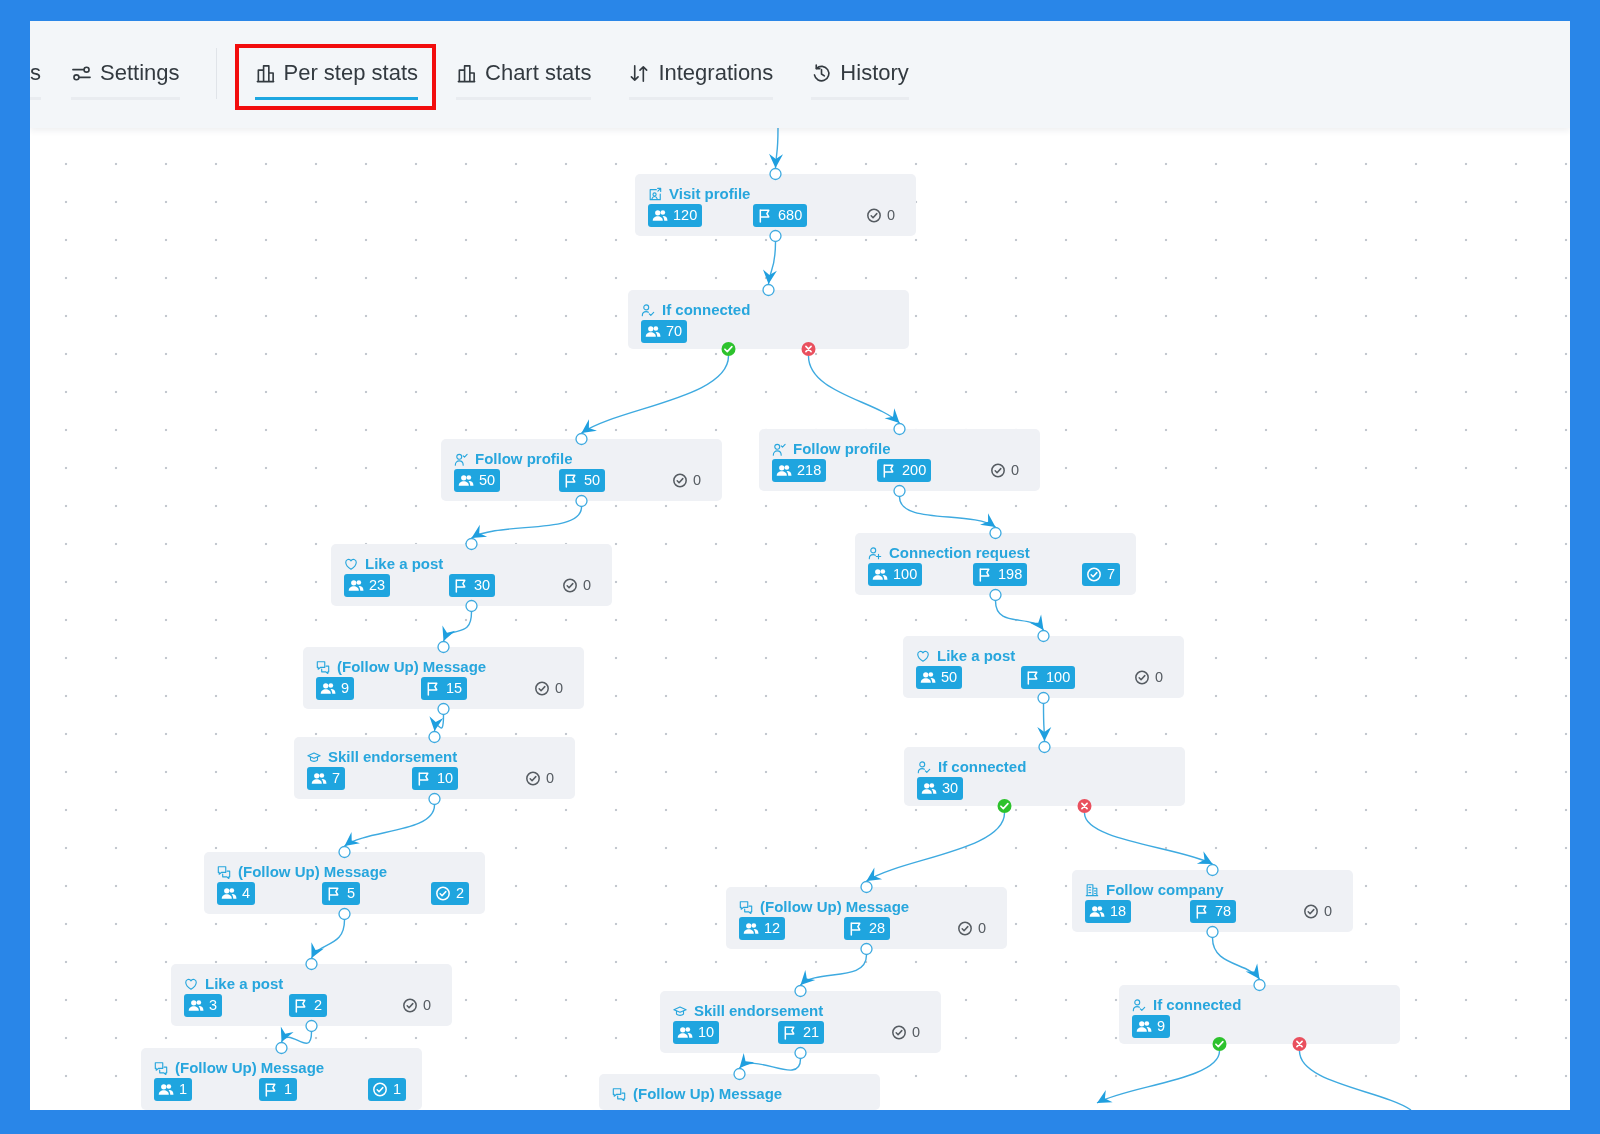 Image resolution: width=1600 pixels, height=1134 pixels. Describe the element at coordinates (336, 80) in the screenshot. I see `tab: Per step stats` at that location.